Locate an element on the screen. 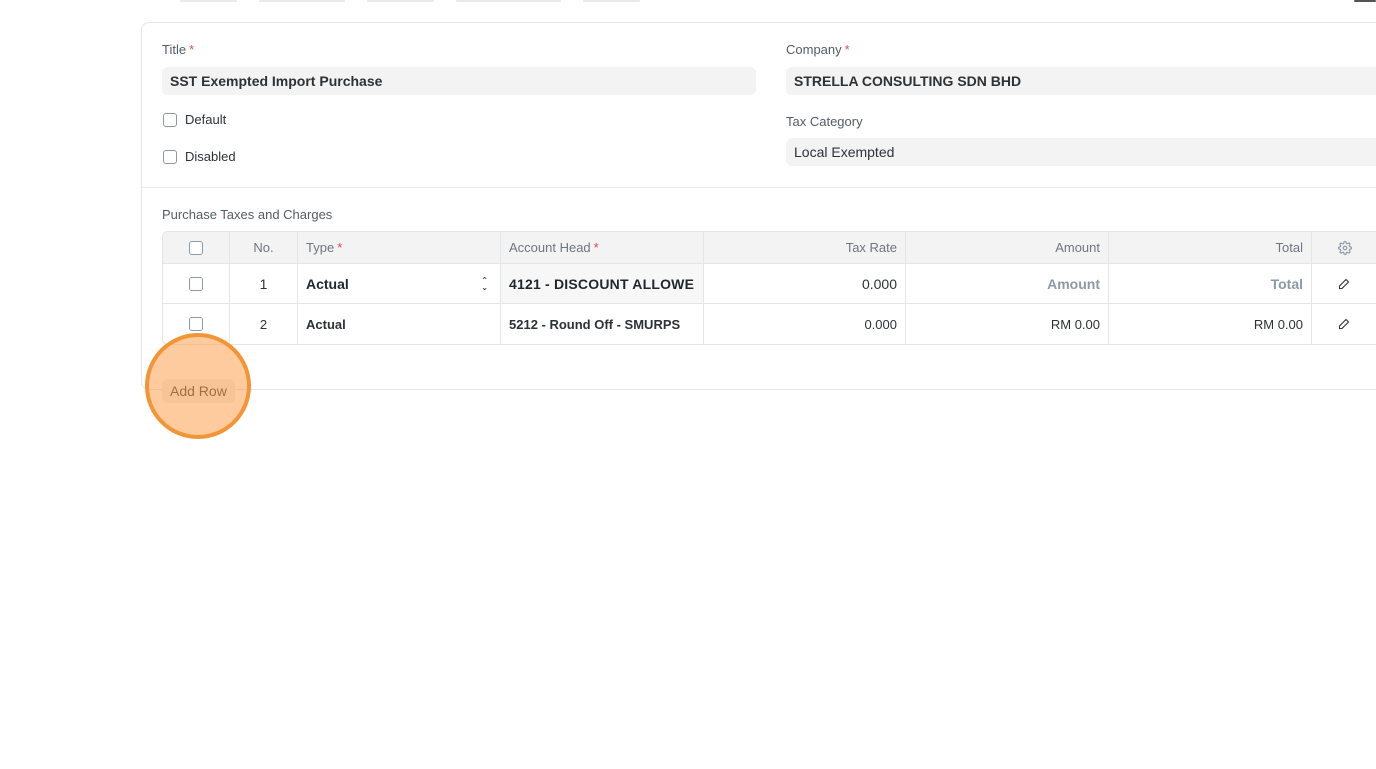 This screenshot has width=1376, height=769. gear-icon is located at coordinates (1345, 247).